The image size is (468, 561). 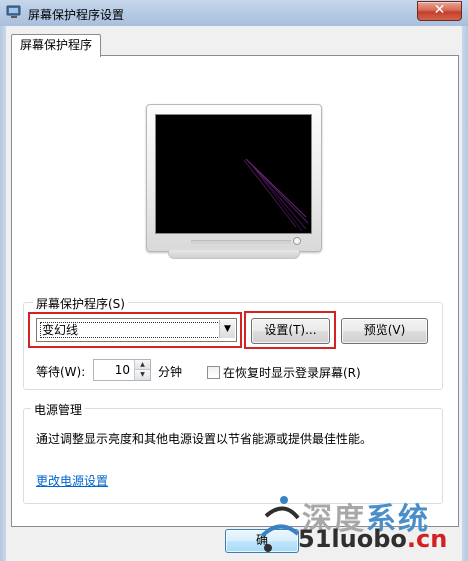 I want to click on screensaver-line-art, so click(x=276, y=195).